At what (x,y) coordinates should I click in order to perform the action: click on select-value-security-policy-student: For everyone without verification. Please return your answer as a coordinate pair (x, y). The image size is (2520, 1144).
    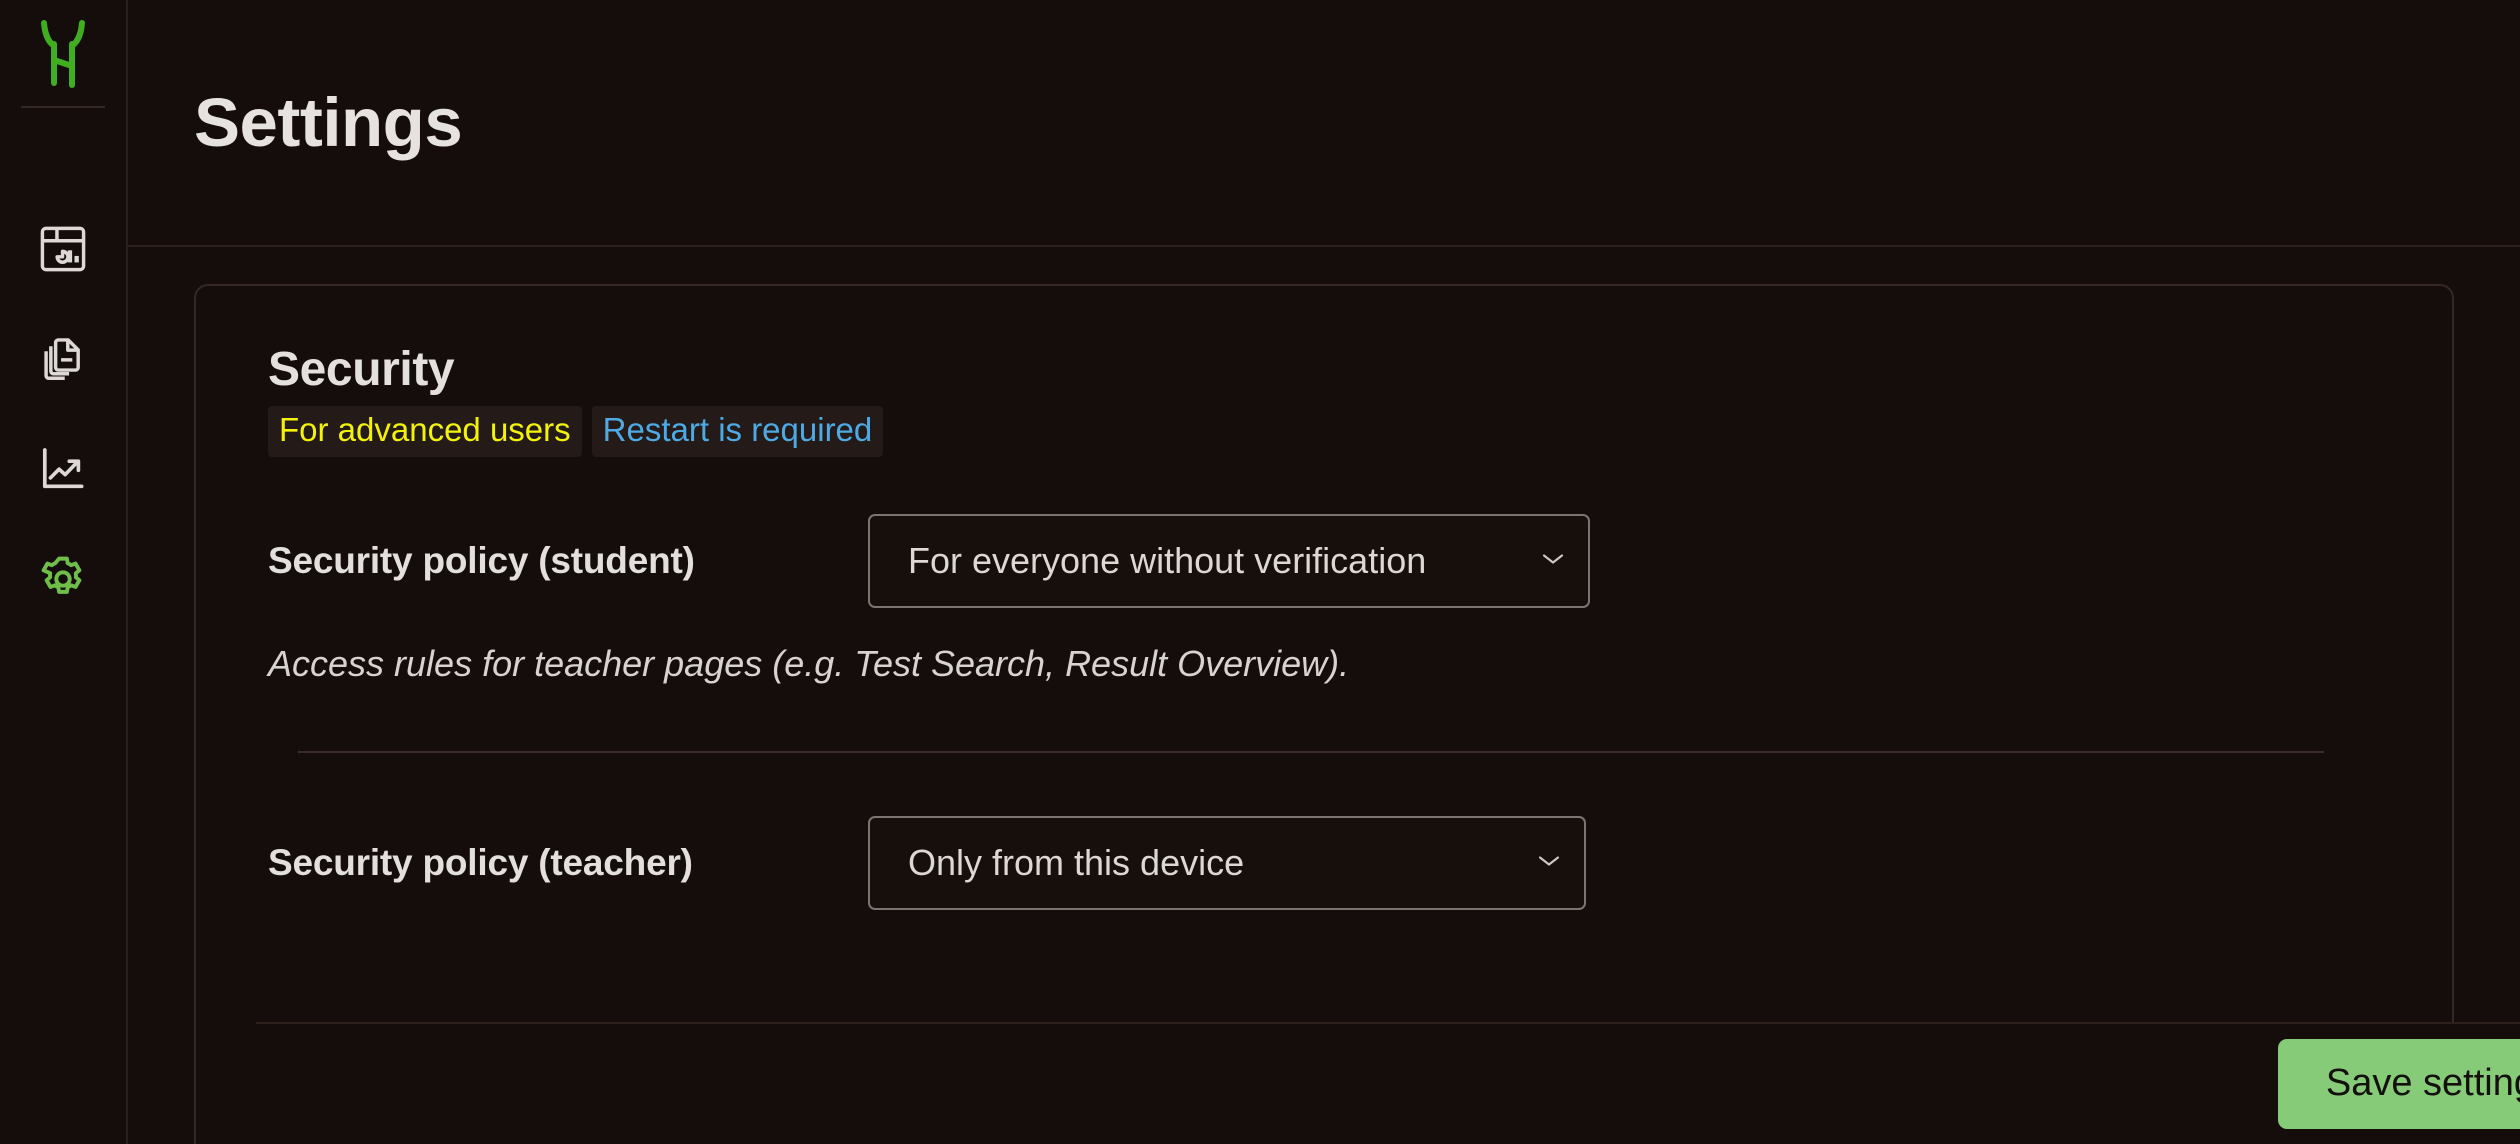
    Looking at the image, I should click on (1167, 560).